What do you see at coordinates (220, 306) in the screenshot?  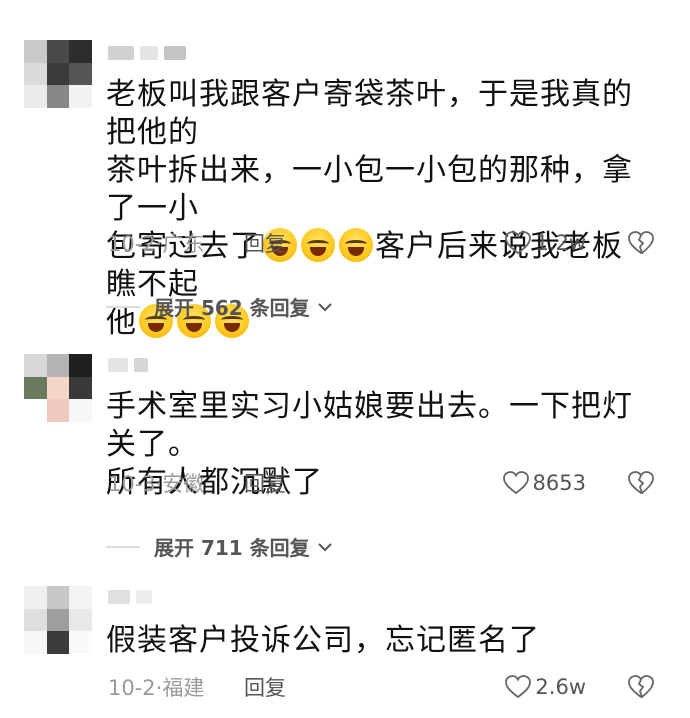 I see `expand-replies-button: 展开 562 条回复` at bounding box center [220, 306].